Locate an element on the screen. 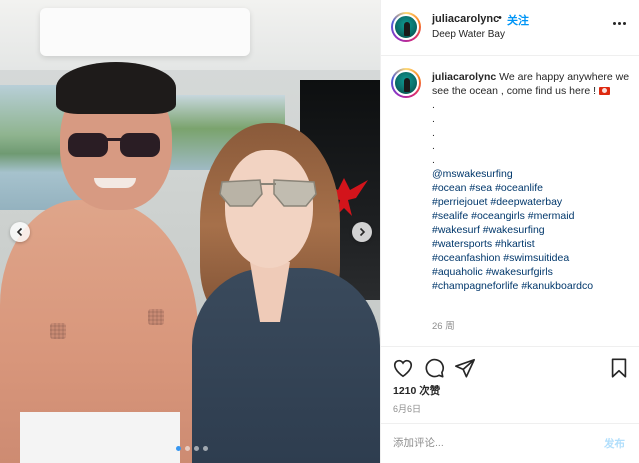 The width and height of the screenshot is (639, 463). man-smile is located at coordinates (115, 183).